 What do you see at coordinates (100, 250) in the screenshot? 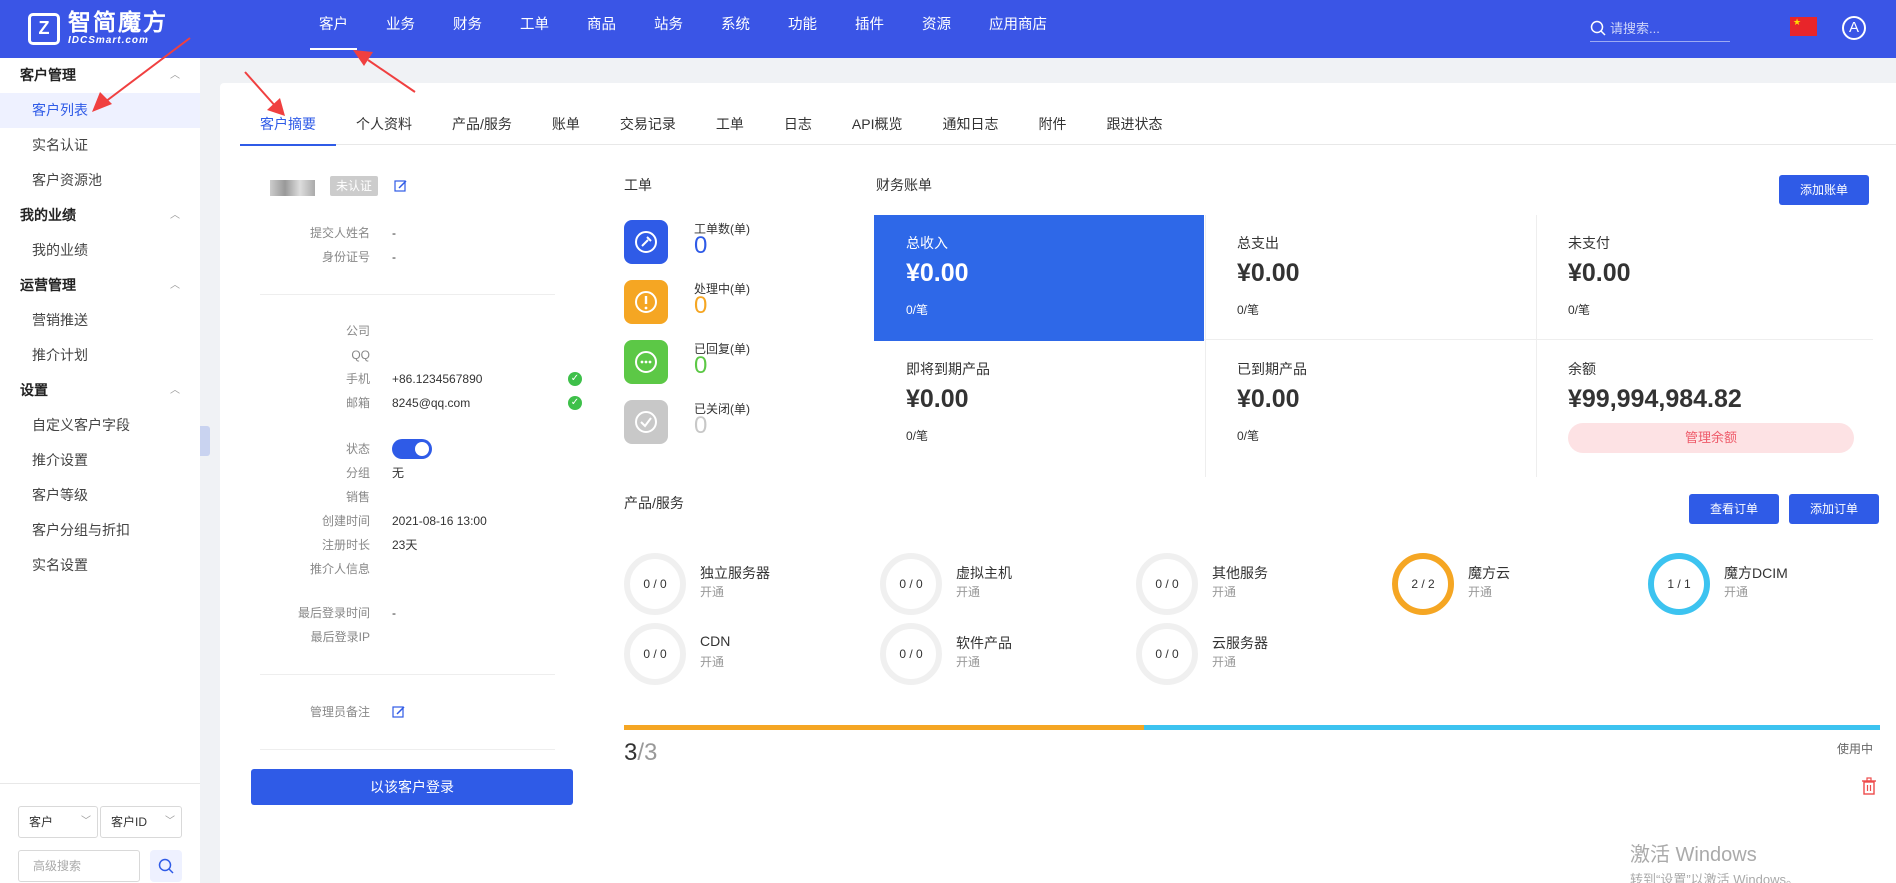
I see `sidebar-item-1-0: 我的业绩` at bounding box center [100, 250].